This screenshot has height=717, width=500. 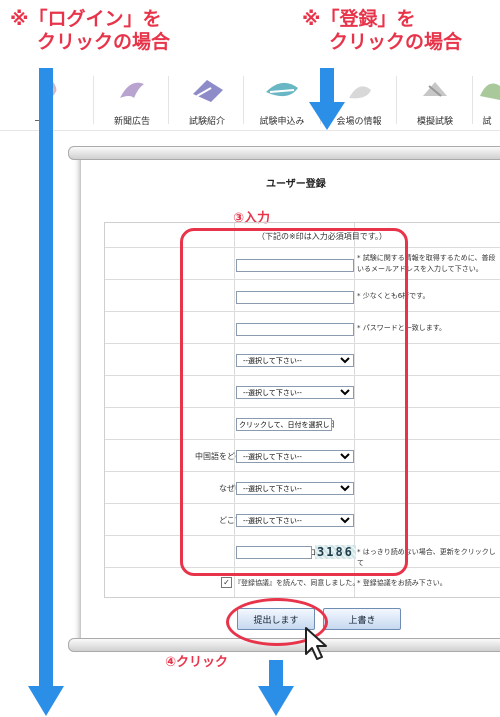 I want to click on nav-label: 試, so click(x=487, y=122).